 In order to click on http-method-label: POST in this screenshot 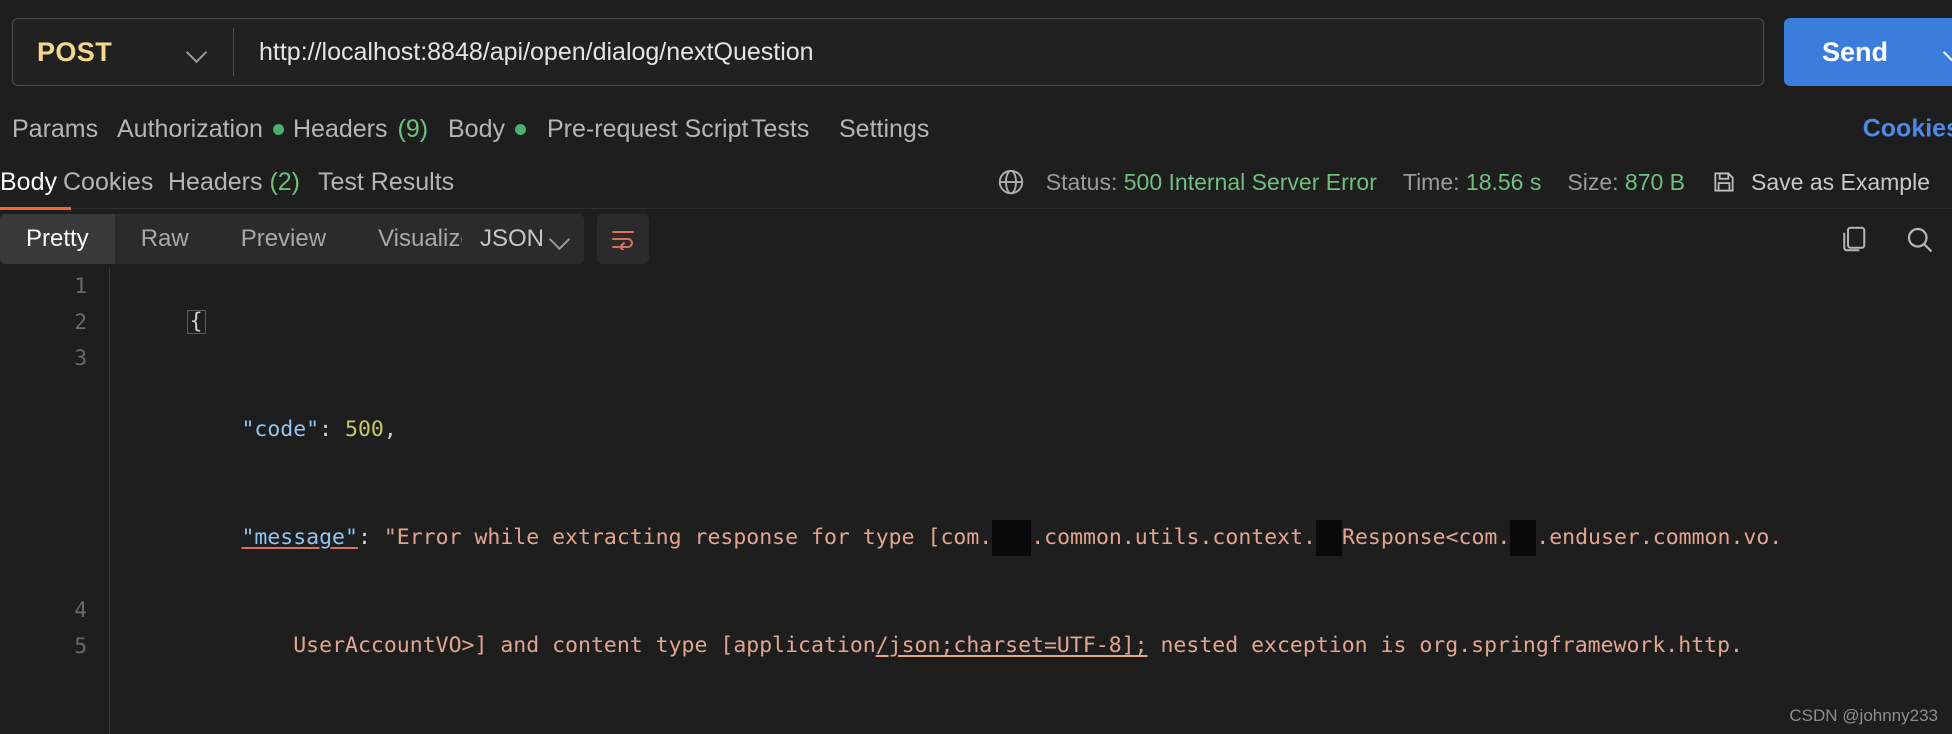, I will do `click(75, 51)`.